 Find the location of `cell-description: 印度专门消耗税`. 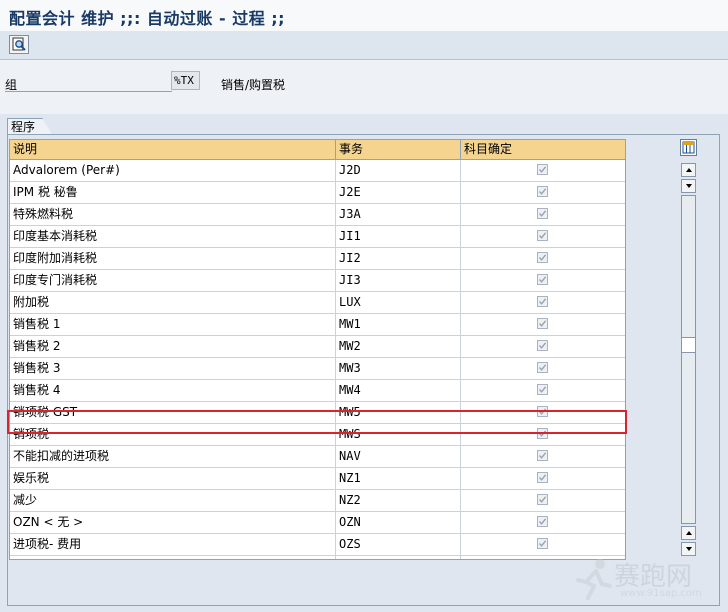

cell-description: 印度专门消耗税 is located at coordinates (173, 280).